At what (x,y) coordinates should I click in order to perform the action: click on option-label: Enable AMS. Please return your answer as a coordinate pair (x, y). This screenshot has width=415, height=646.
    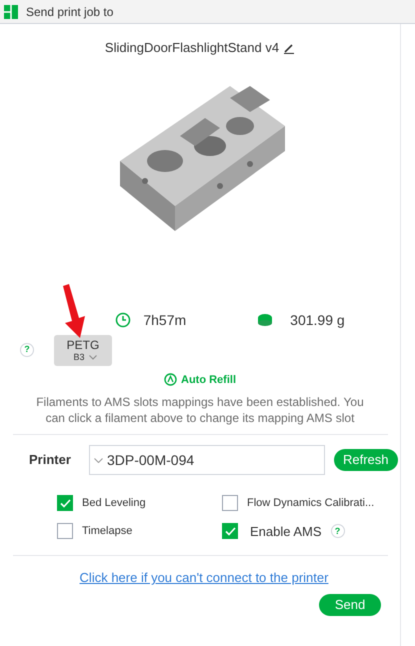
    Looking at the image, I should click on (286, 531).